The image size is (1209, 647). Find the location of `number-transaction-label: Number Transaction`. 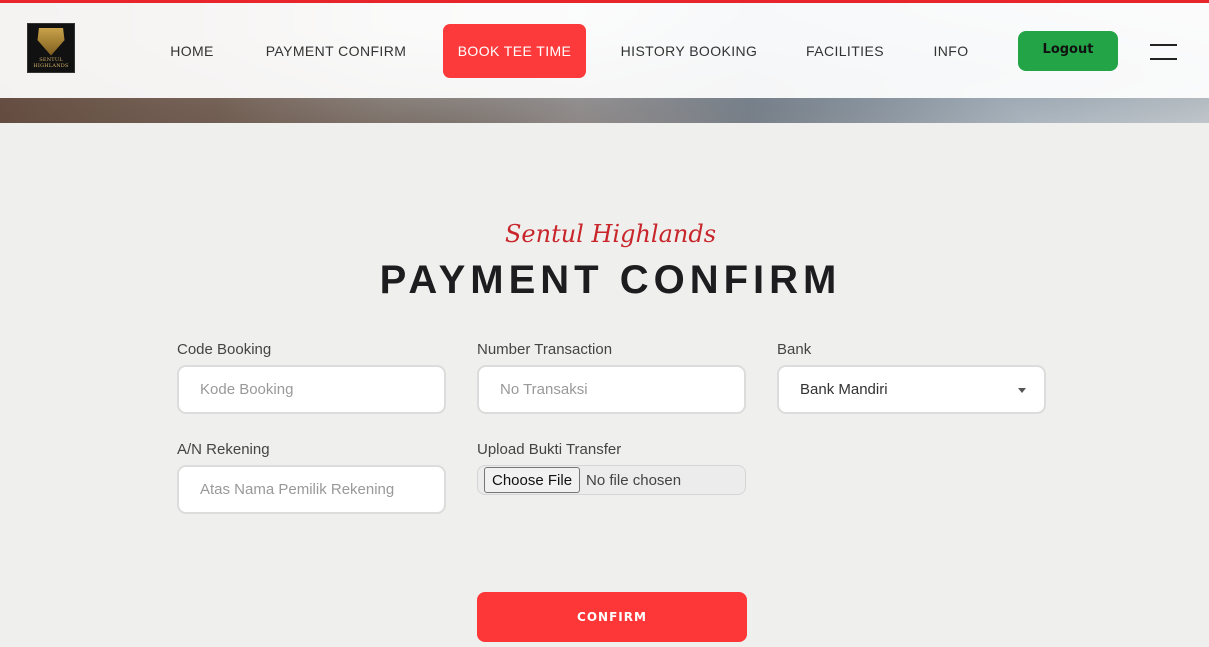

number-transaction-label: Number Transaction is located at coordinates (545, 349).